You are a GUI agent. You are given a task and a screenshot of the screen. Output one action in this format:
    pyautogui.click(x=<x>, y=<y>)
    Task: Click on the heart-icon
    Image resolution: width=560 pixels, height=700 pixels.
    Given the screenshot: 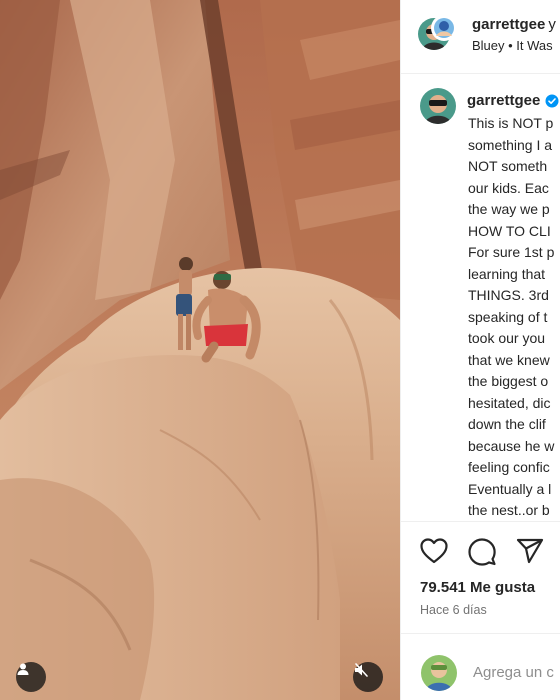 What is the action you would take?
    pyautogui.click(x=434, y=551)
    